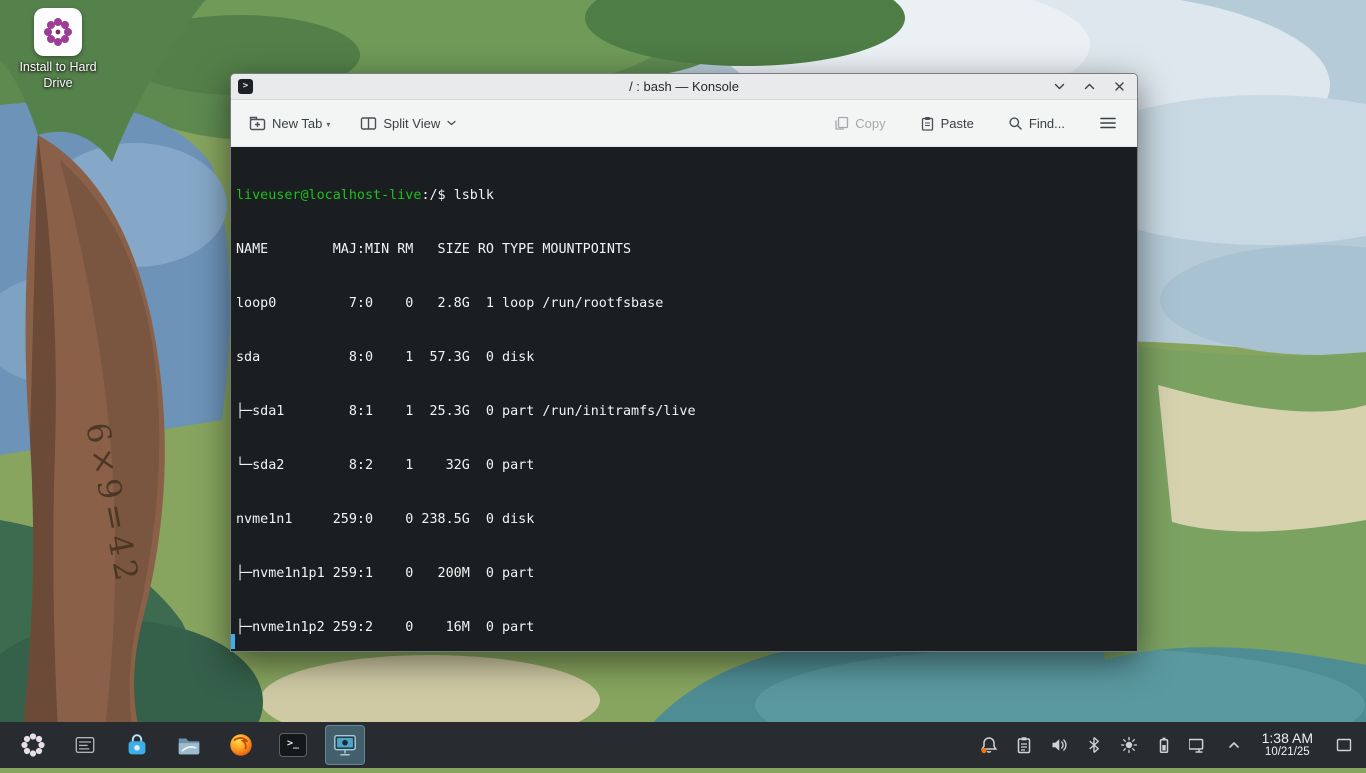  Describe the element at coordinates (257, 123) in the screenshot. I see `new-tab-icon` at that location.